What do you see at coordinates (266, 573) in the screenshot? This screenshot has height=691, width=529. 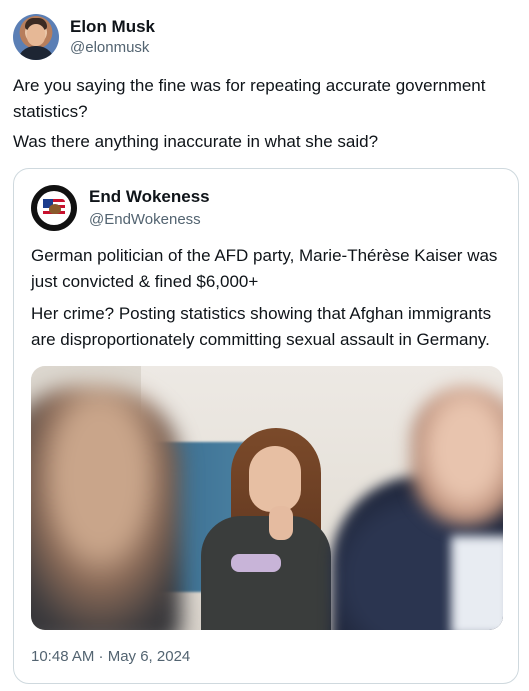 I see `photo-subject-body` at bounding box center [266, 573].